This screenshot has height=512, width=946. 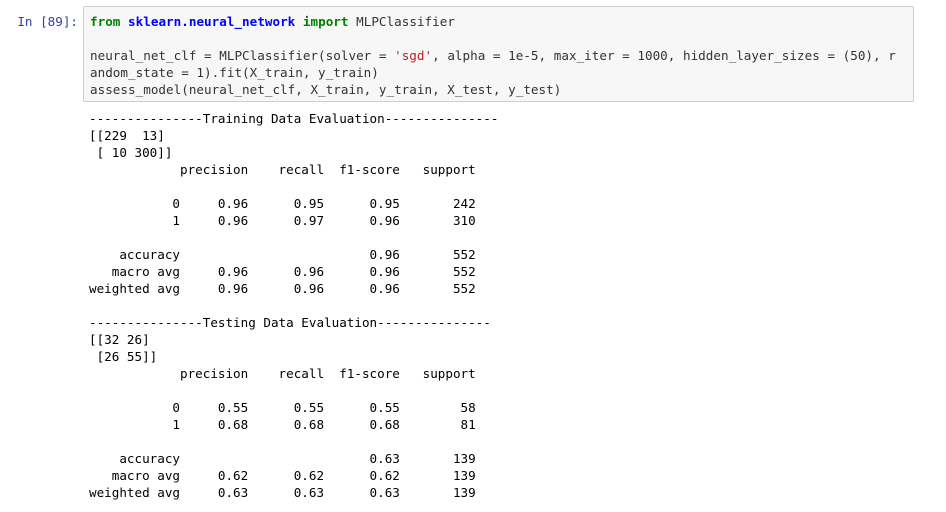 What do you see at coordinates (282, 407) in the screenshot?
I see `testing-report-row: 0 0.55 0.55 0.55 58` at bounding box center [282, 407].